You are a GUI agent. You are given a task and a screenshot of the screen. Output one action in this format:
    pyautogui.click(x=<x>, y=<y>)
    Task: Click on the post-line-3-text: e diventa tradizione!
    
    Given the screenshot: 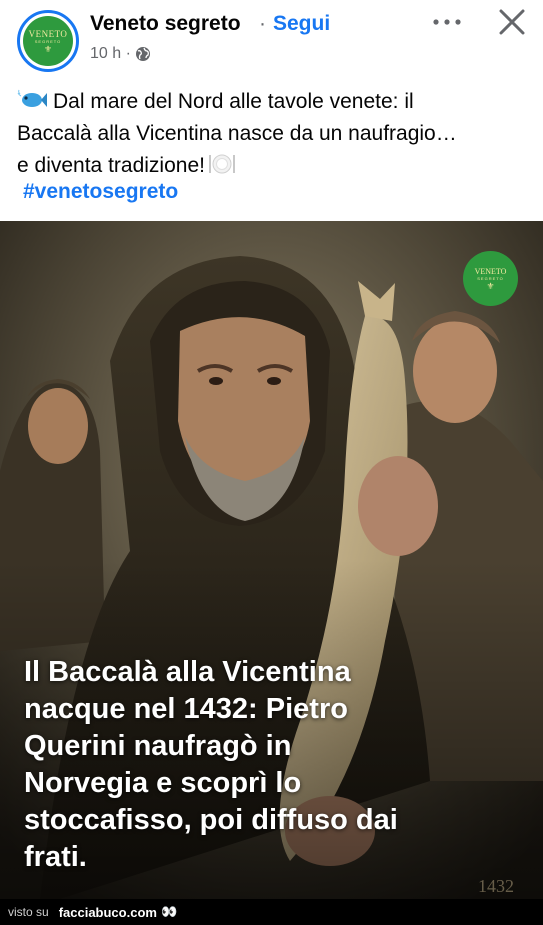 What is the action you would take?
    pyautogui.click(x=111, y=165)
    